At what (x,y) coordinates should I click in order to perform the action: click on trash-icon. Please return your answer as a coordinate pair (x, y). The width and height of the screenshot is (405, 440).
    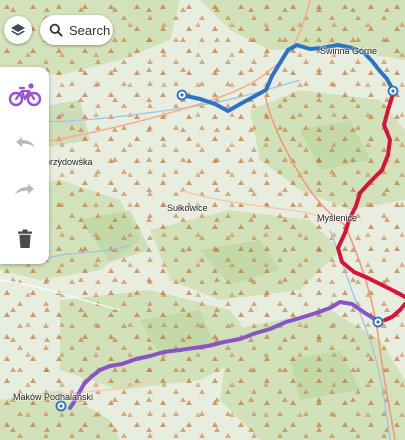
    Looking at the image, I should click on (24, 238).